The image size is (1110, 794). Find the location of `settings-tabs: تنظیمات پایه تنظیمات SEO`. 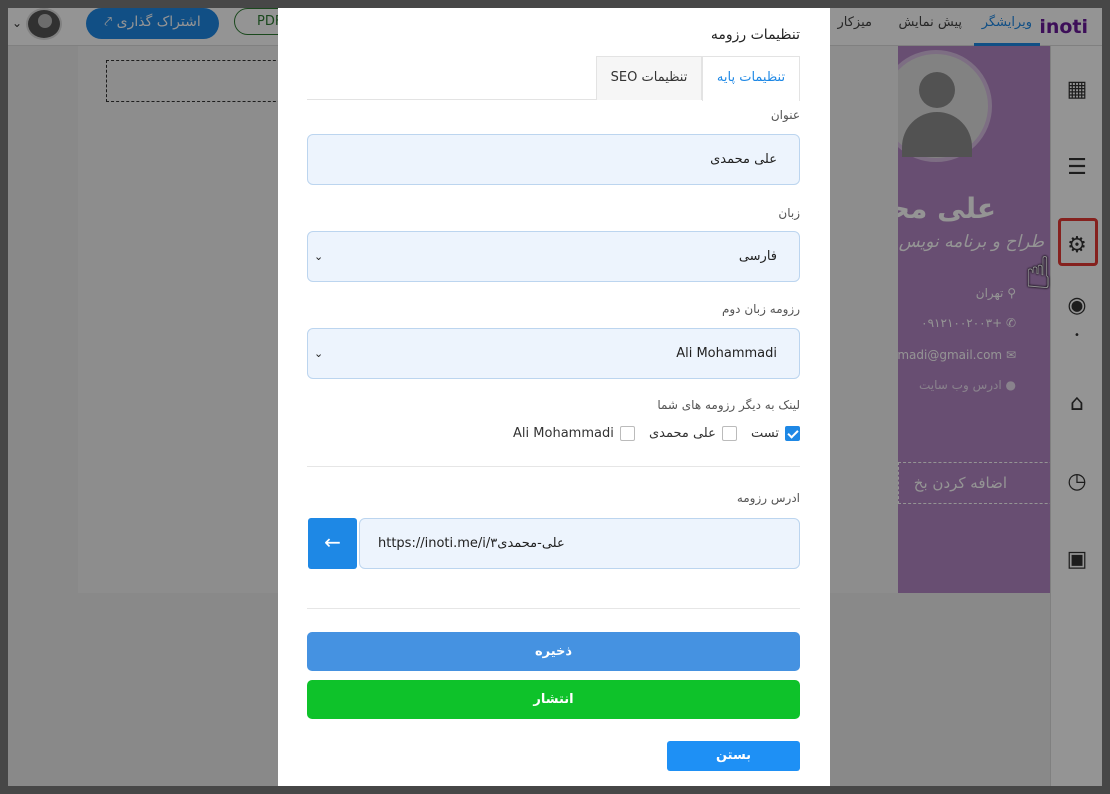

settings-tabs: تنظیمات پایه تنظیمات SEO is located at coordinates (553, 78).